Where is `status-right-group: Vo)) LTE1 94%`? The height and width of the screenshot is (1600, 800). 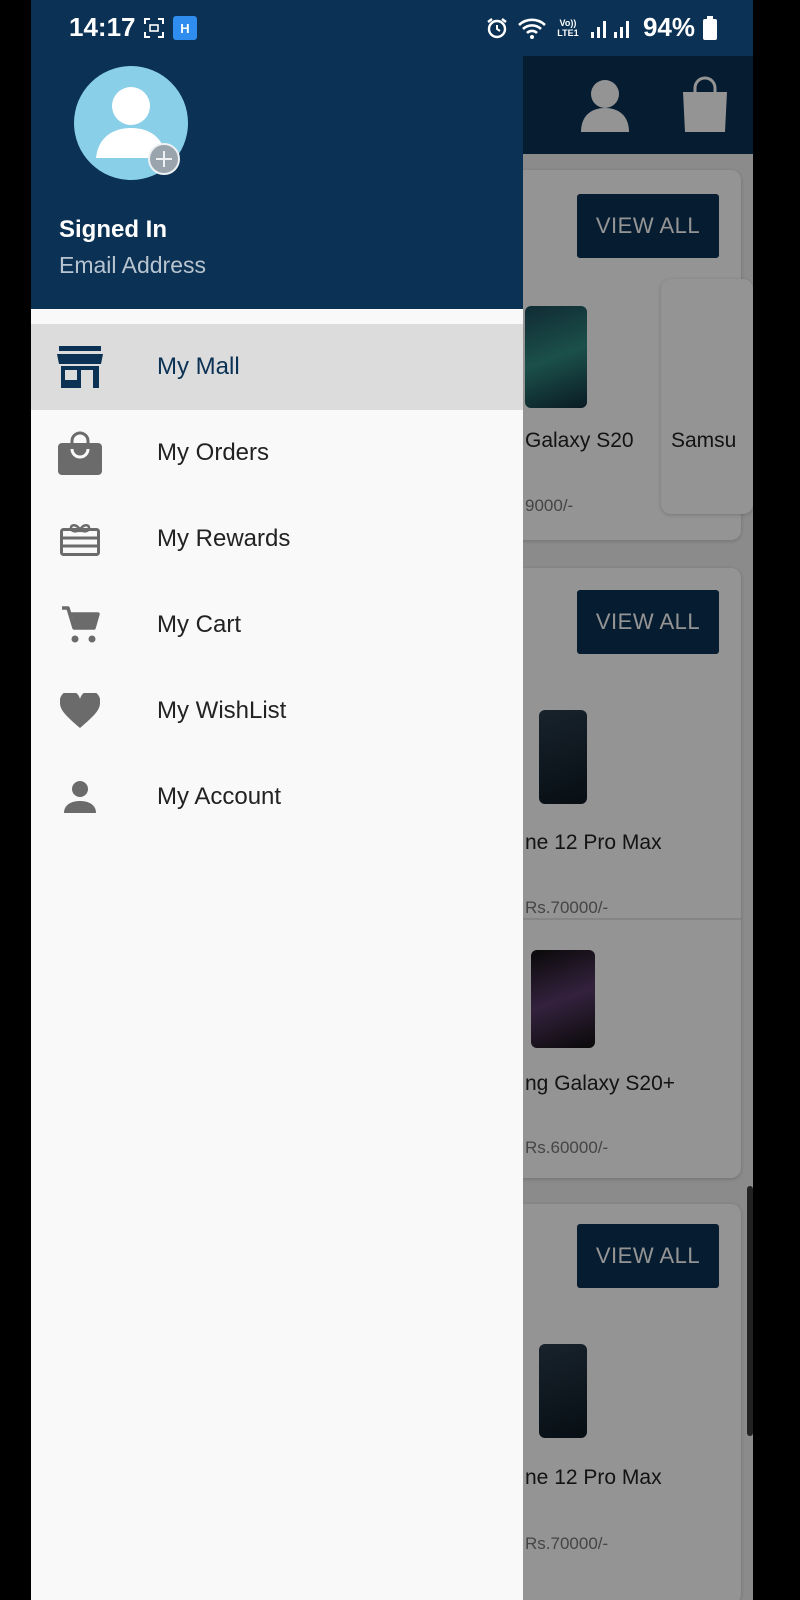
status-right-group: Vo)) LTE1 94% is located at coordinates (601, 27).